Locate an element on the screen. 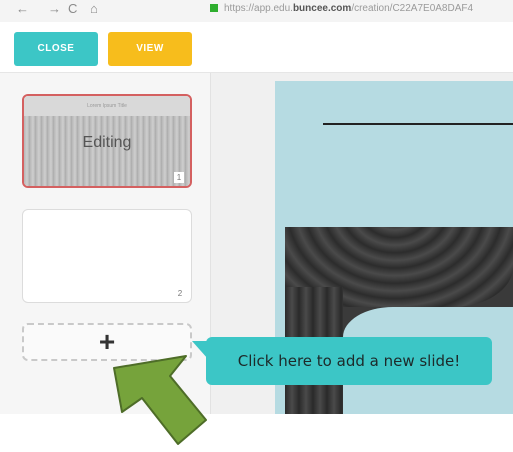  slide-number: 1 is located at coordinates (179, 177).